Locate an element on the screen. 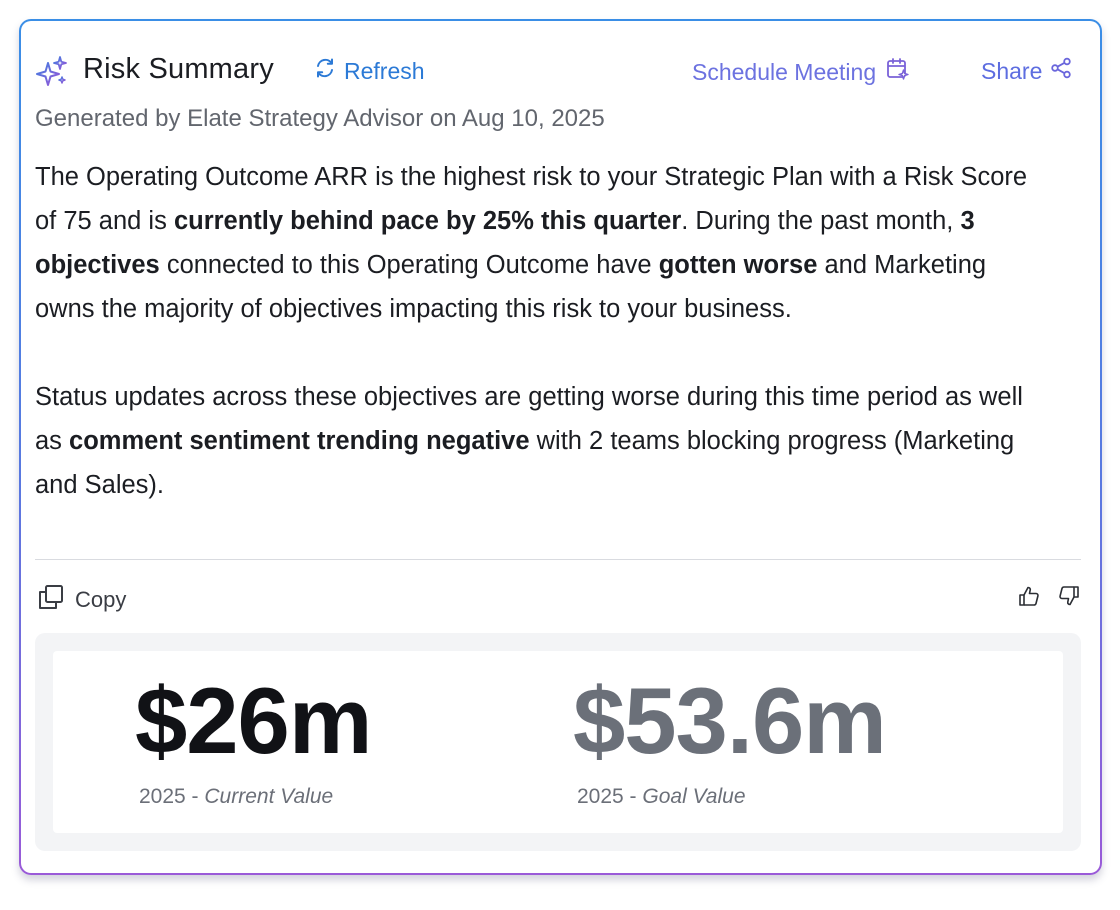  goal-value-caption: 2025 - Goal Value is located at coordinates (729, 797).